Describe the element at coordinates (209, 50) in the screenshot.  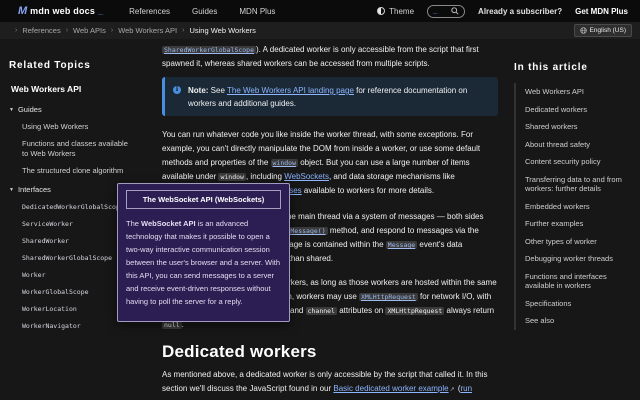
I see `sharedworkerglobalscope-link: SharedWorkerGlobalScope` at that location.